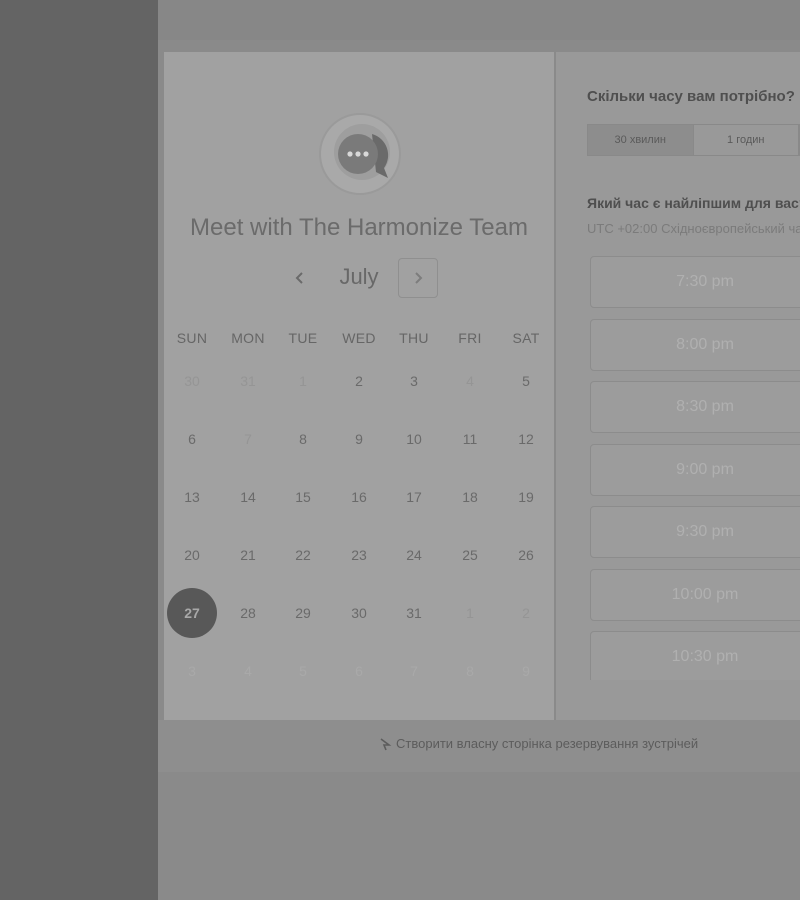 The image size is (800, 900). Describe the element at coordinates (303, 338) in the screenshot. I see `weekday-label-tue: TUE` at that location.